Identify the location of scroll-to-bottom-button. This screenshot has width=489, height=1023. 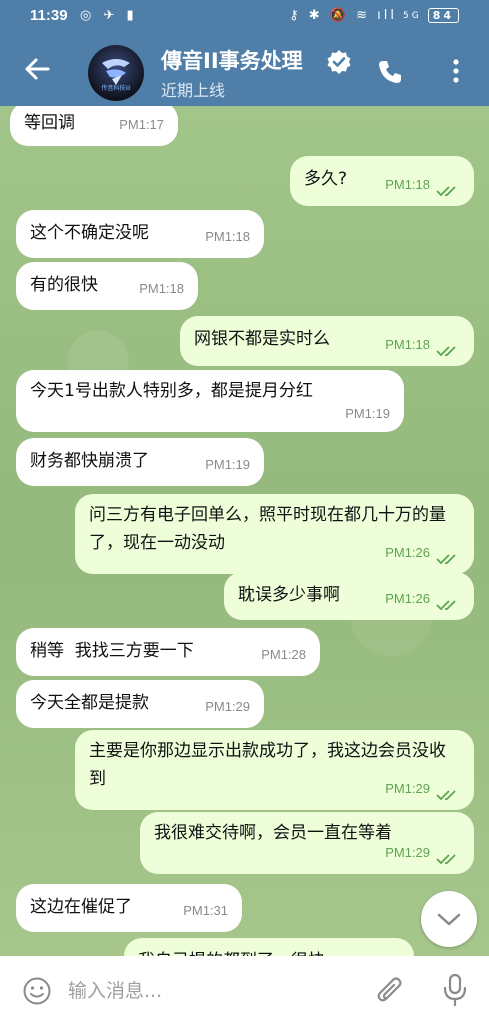
(449, 919).